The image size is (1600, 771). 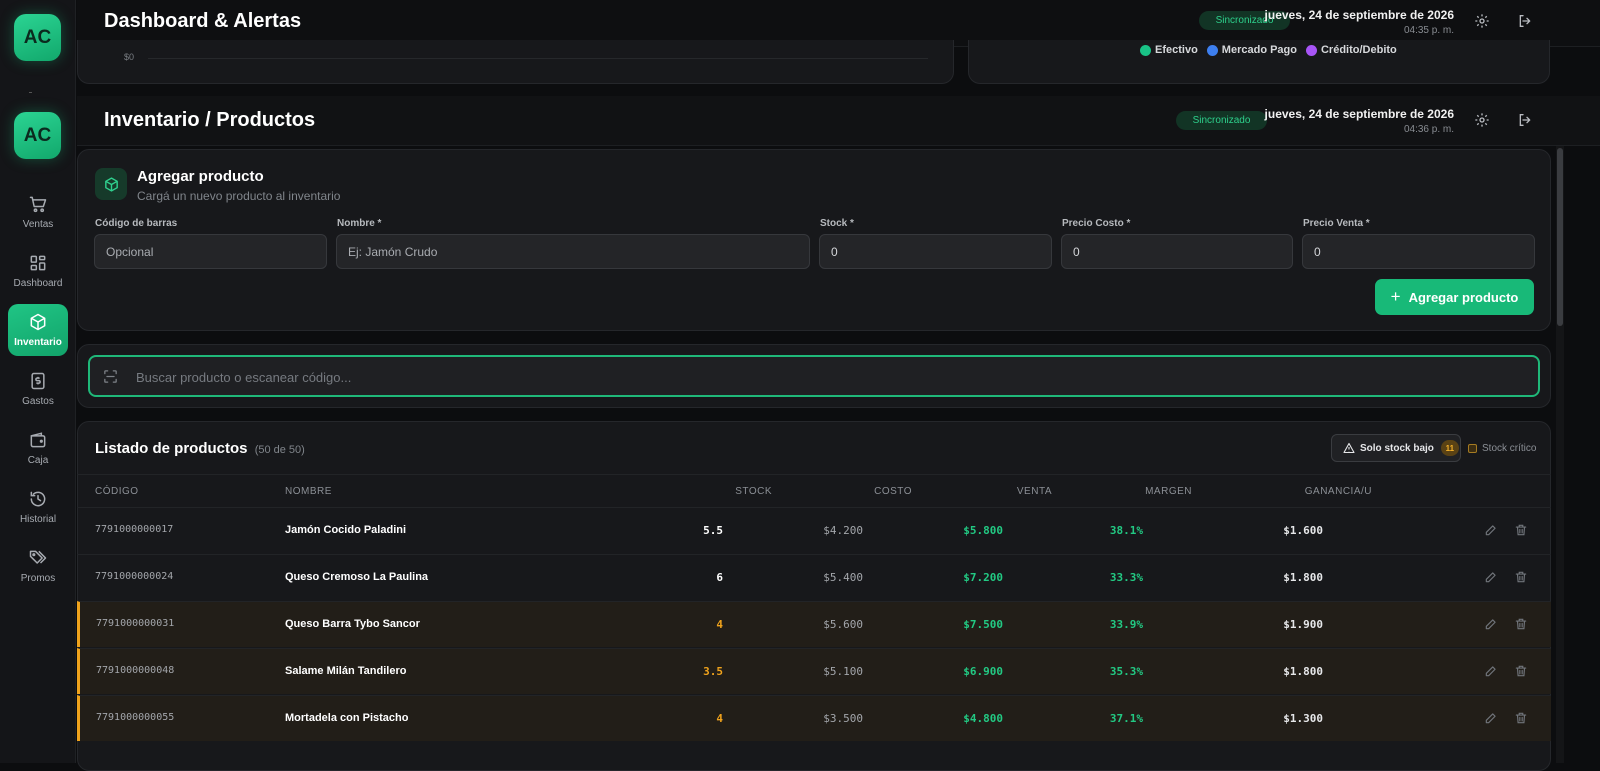 I want to click on sync-badge: Sincronizado, so click(x=1221, y=120).